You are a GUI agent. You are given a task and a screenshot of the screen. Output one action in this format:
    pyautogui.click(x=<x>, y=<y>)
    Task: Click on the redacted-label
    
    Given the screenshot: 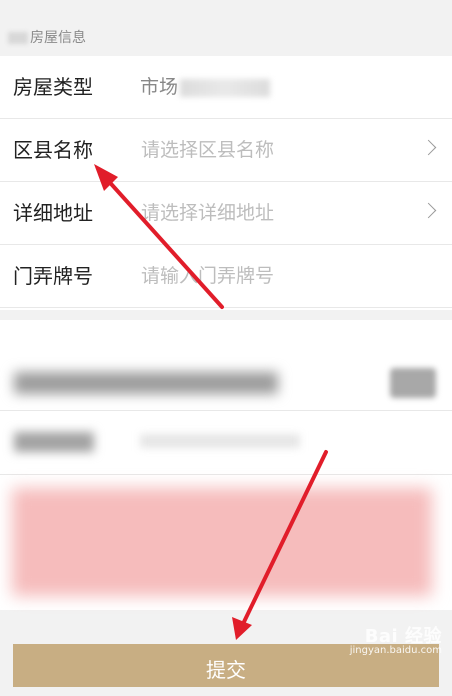 What is the action you would take?
    pyautogui.click(x=54, y=442)
    